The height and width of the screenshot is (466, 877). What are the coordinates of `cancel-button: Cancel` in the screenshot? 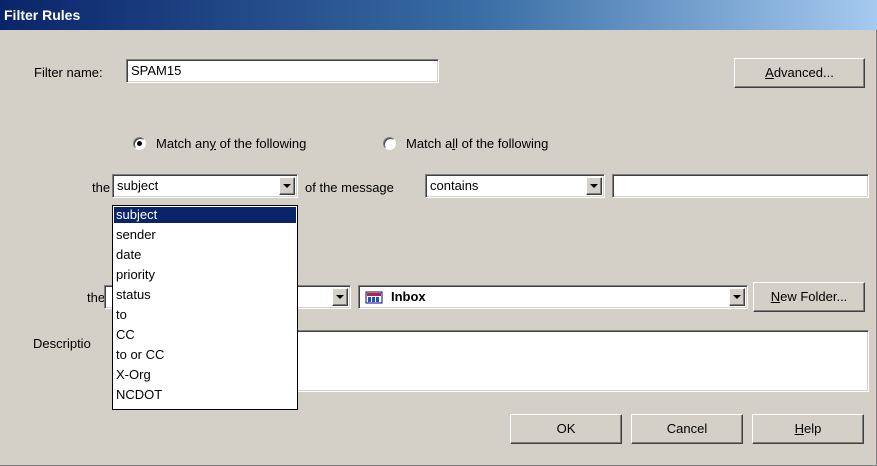 It's located at (687, 429).